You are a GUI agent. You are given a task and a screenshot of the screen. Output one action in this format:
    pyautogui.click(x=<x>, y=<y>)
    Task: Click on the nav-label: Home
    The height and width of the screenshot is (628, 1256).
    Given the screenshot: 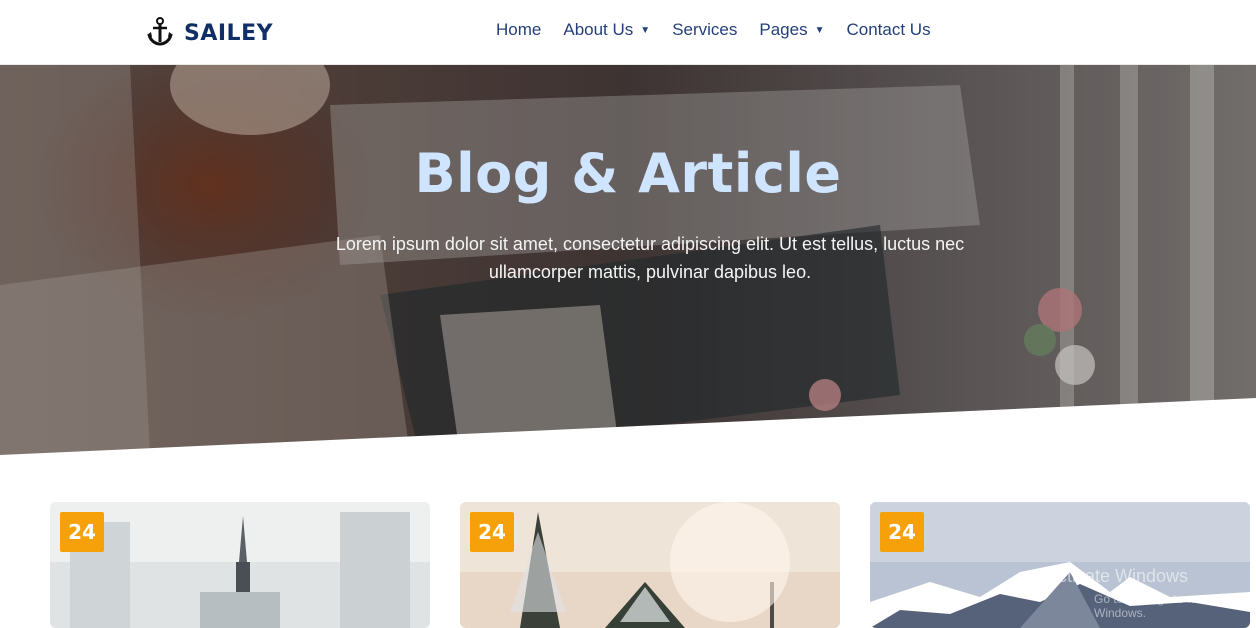 What is the action you would take?
    pyautogui.click(x=519, y=29)
    